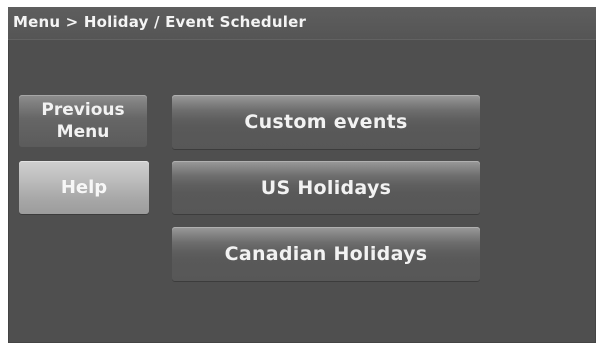 This screenshot has width=601, height=347. I want to click on title-bar: Menu > Holiday / Event Scheduler, so click(302, 23).